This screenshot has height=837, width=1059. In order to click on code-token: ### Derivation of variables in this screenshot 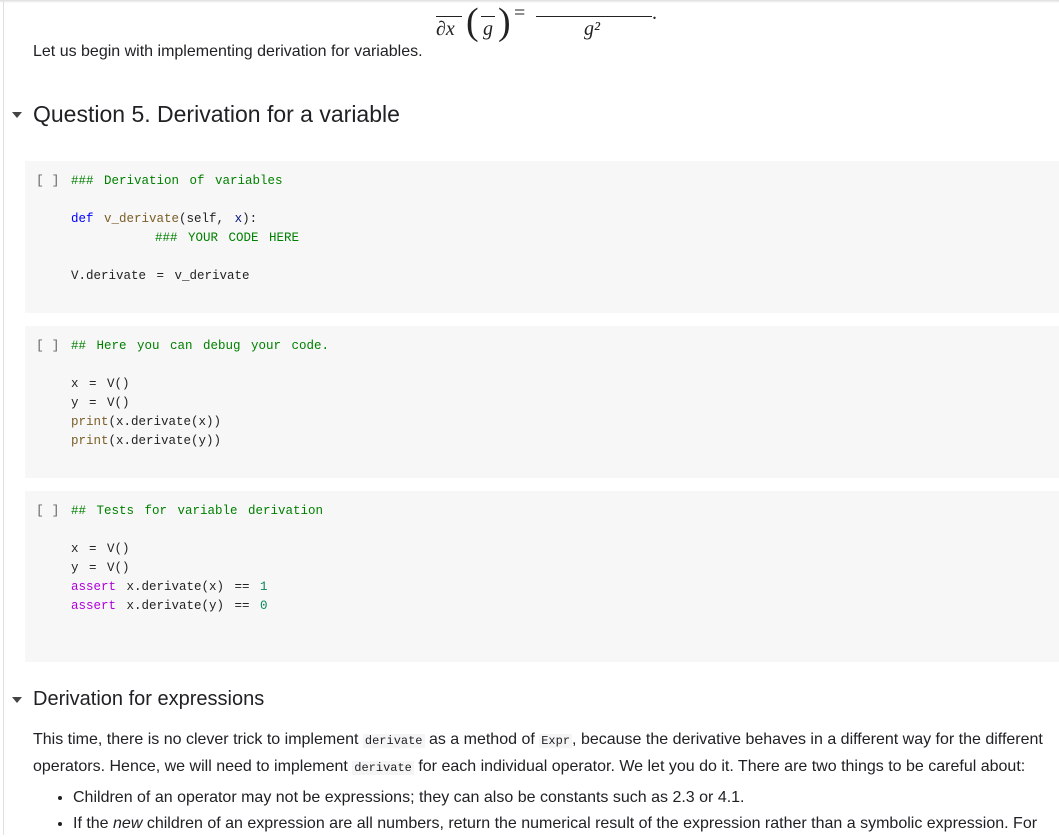, I will do `click(177, 181)`.